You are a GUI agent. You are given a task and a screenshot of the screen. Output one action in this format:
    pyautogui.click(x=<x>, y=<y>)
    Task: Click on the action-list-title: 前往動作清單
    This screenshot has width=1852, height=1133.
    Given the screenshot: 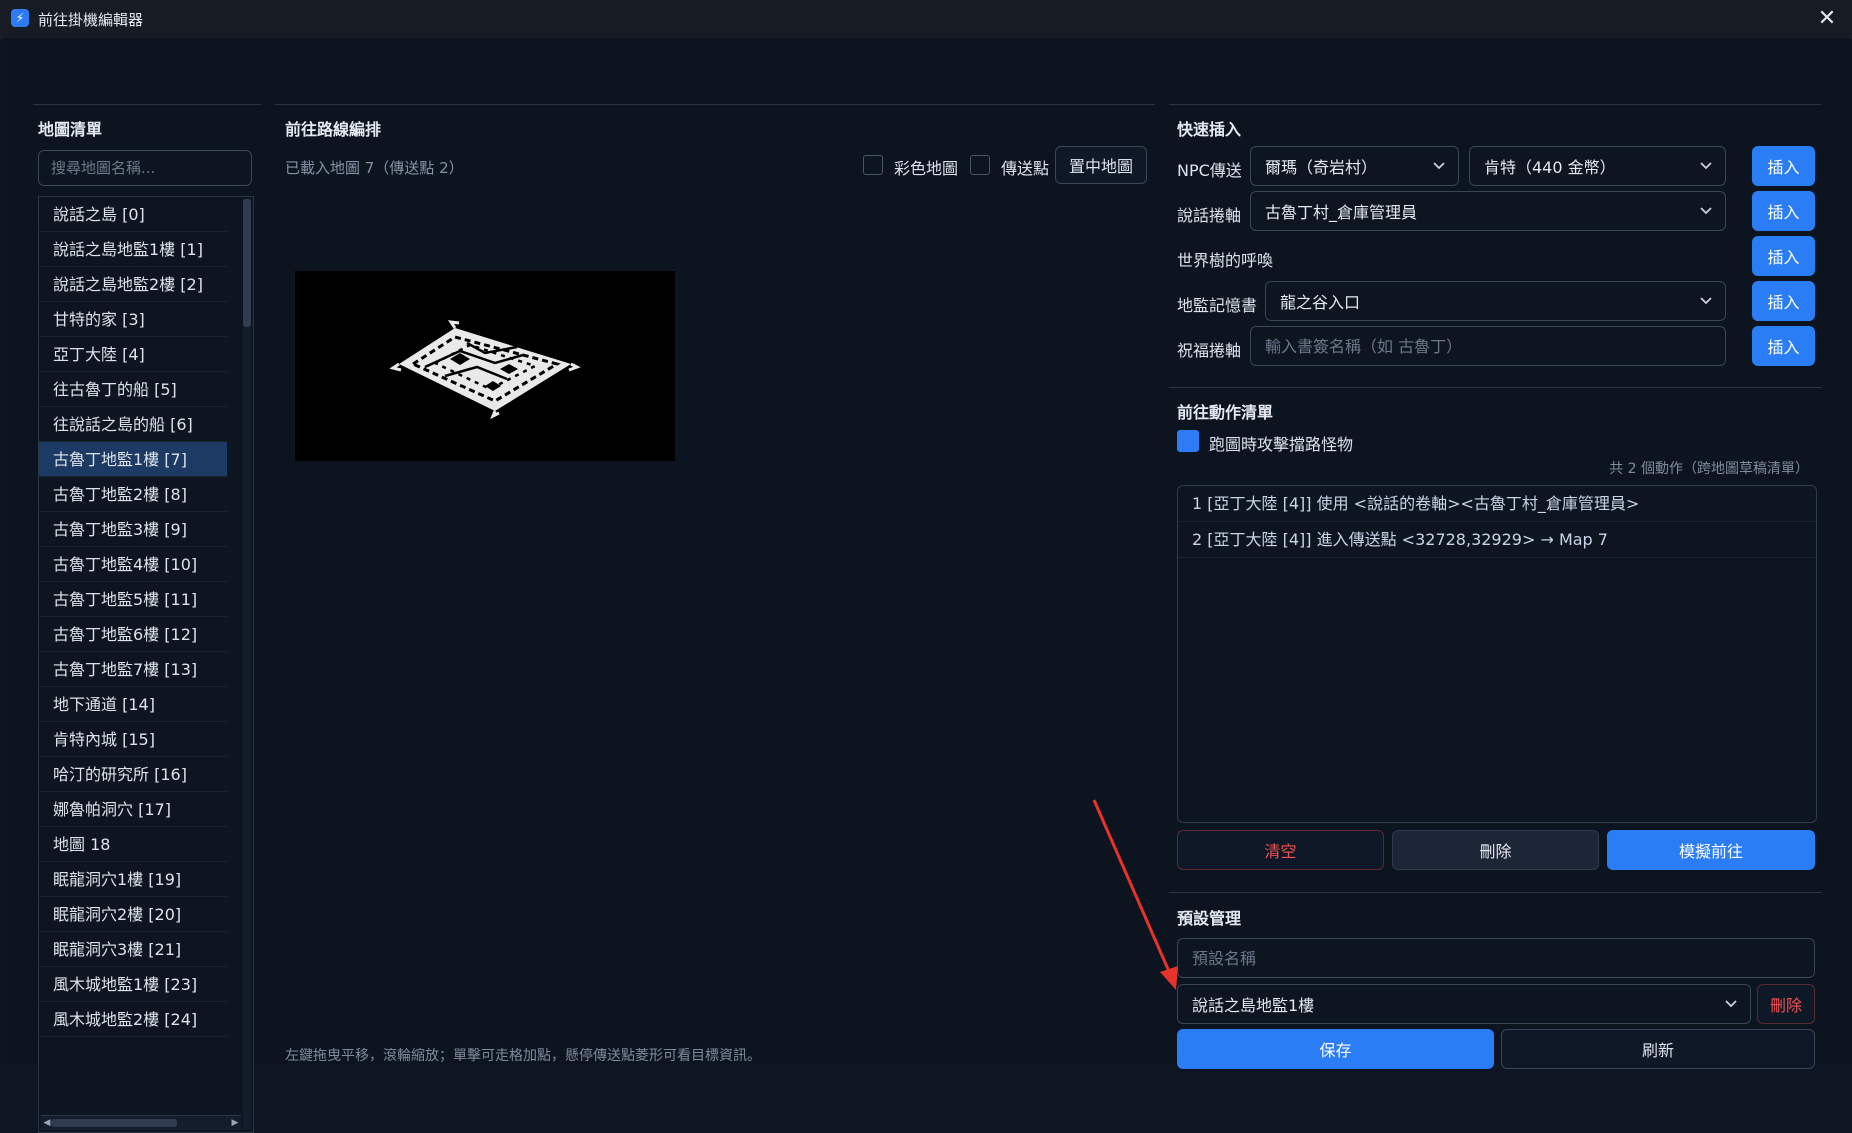 What is the action you would take?
    pyautogui.click(x=1225, y=412)
    